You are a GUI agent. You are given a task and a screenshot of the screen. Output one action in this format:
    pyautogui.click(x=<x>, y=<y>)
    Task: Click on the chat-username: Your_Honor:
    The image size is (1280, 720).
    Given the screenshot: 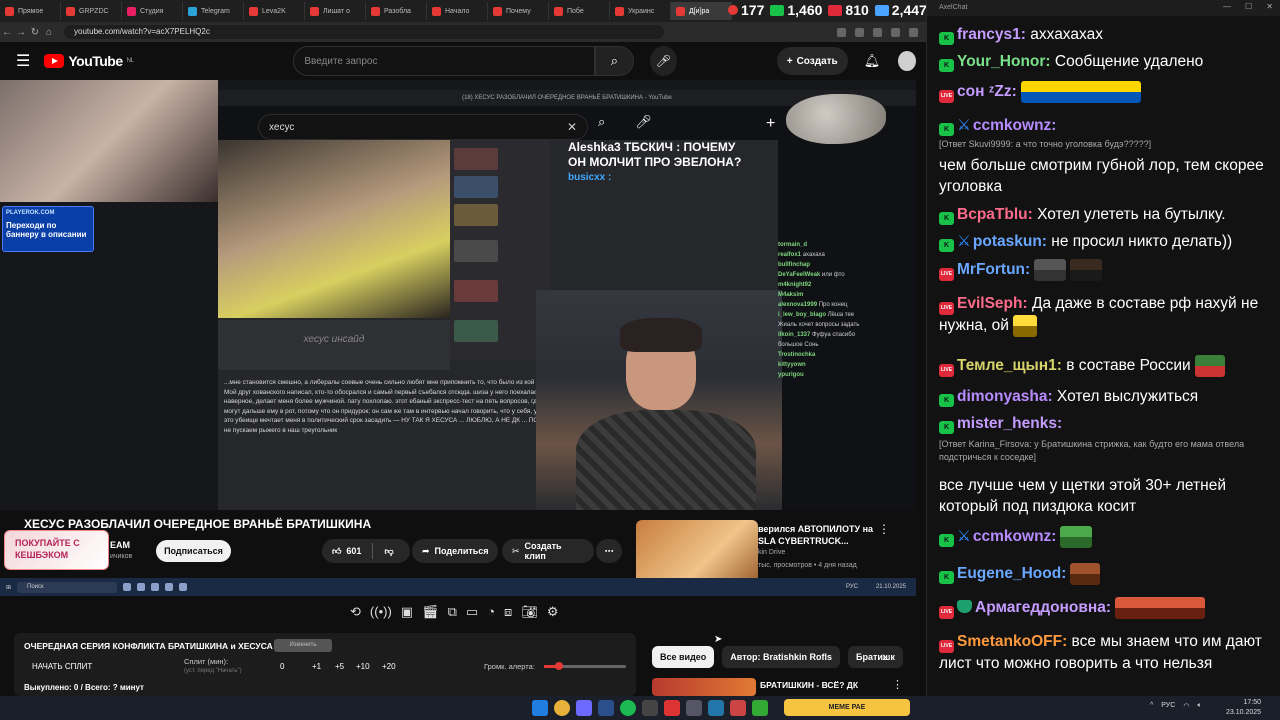 What is the action you would take?
    pyautogui.click(x=1004, y=61)
    